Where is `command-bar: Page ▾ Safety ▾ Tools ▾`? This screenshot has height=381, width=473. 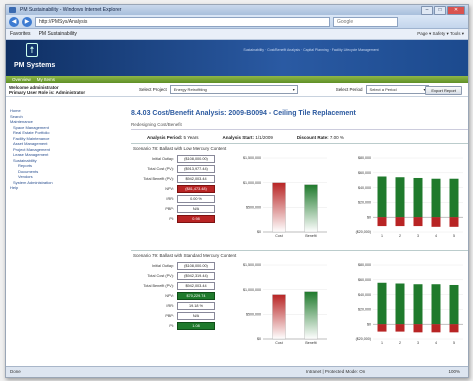 command-bar: Page ▾ Safety ▾ Tools ▾ is located at coordinates (440, 34).